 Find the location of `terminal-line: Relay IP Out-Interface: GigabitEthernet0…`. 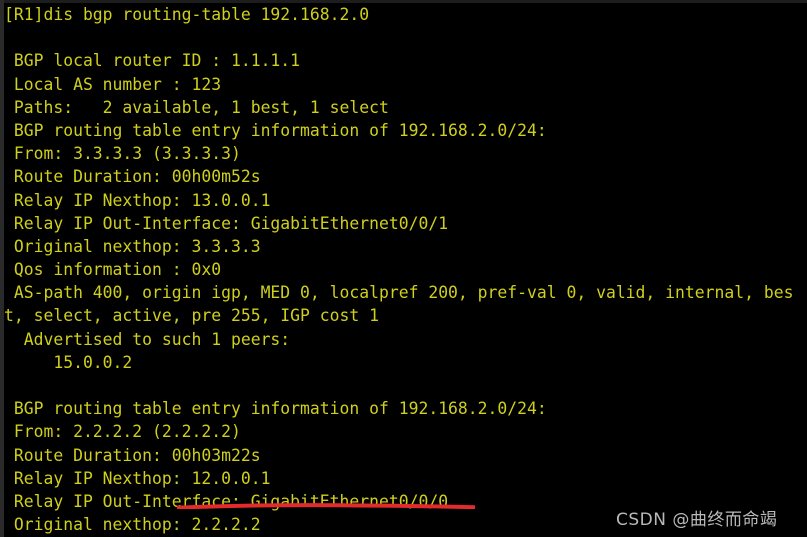

terminal-line: Relay IP Out-Interface: GigabitEthernet0… is located at coordinates (226, 223).